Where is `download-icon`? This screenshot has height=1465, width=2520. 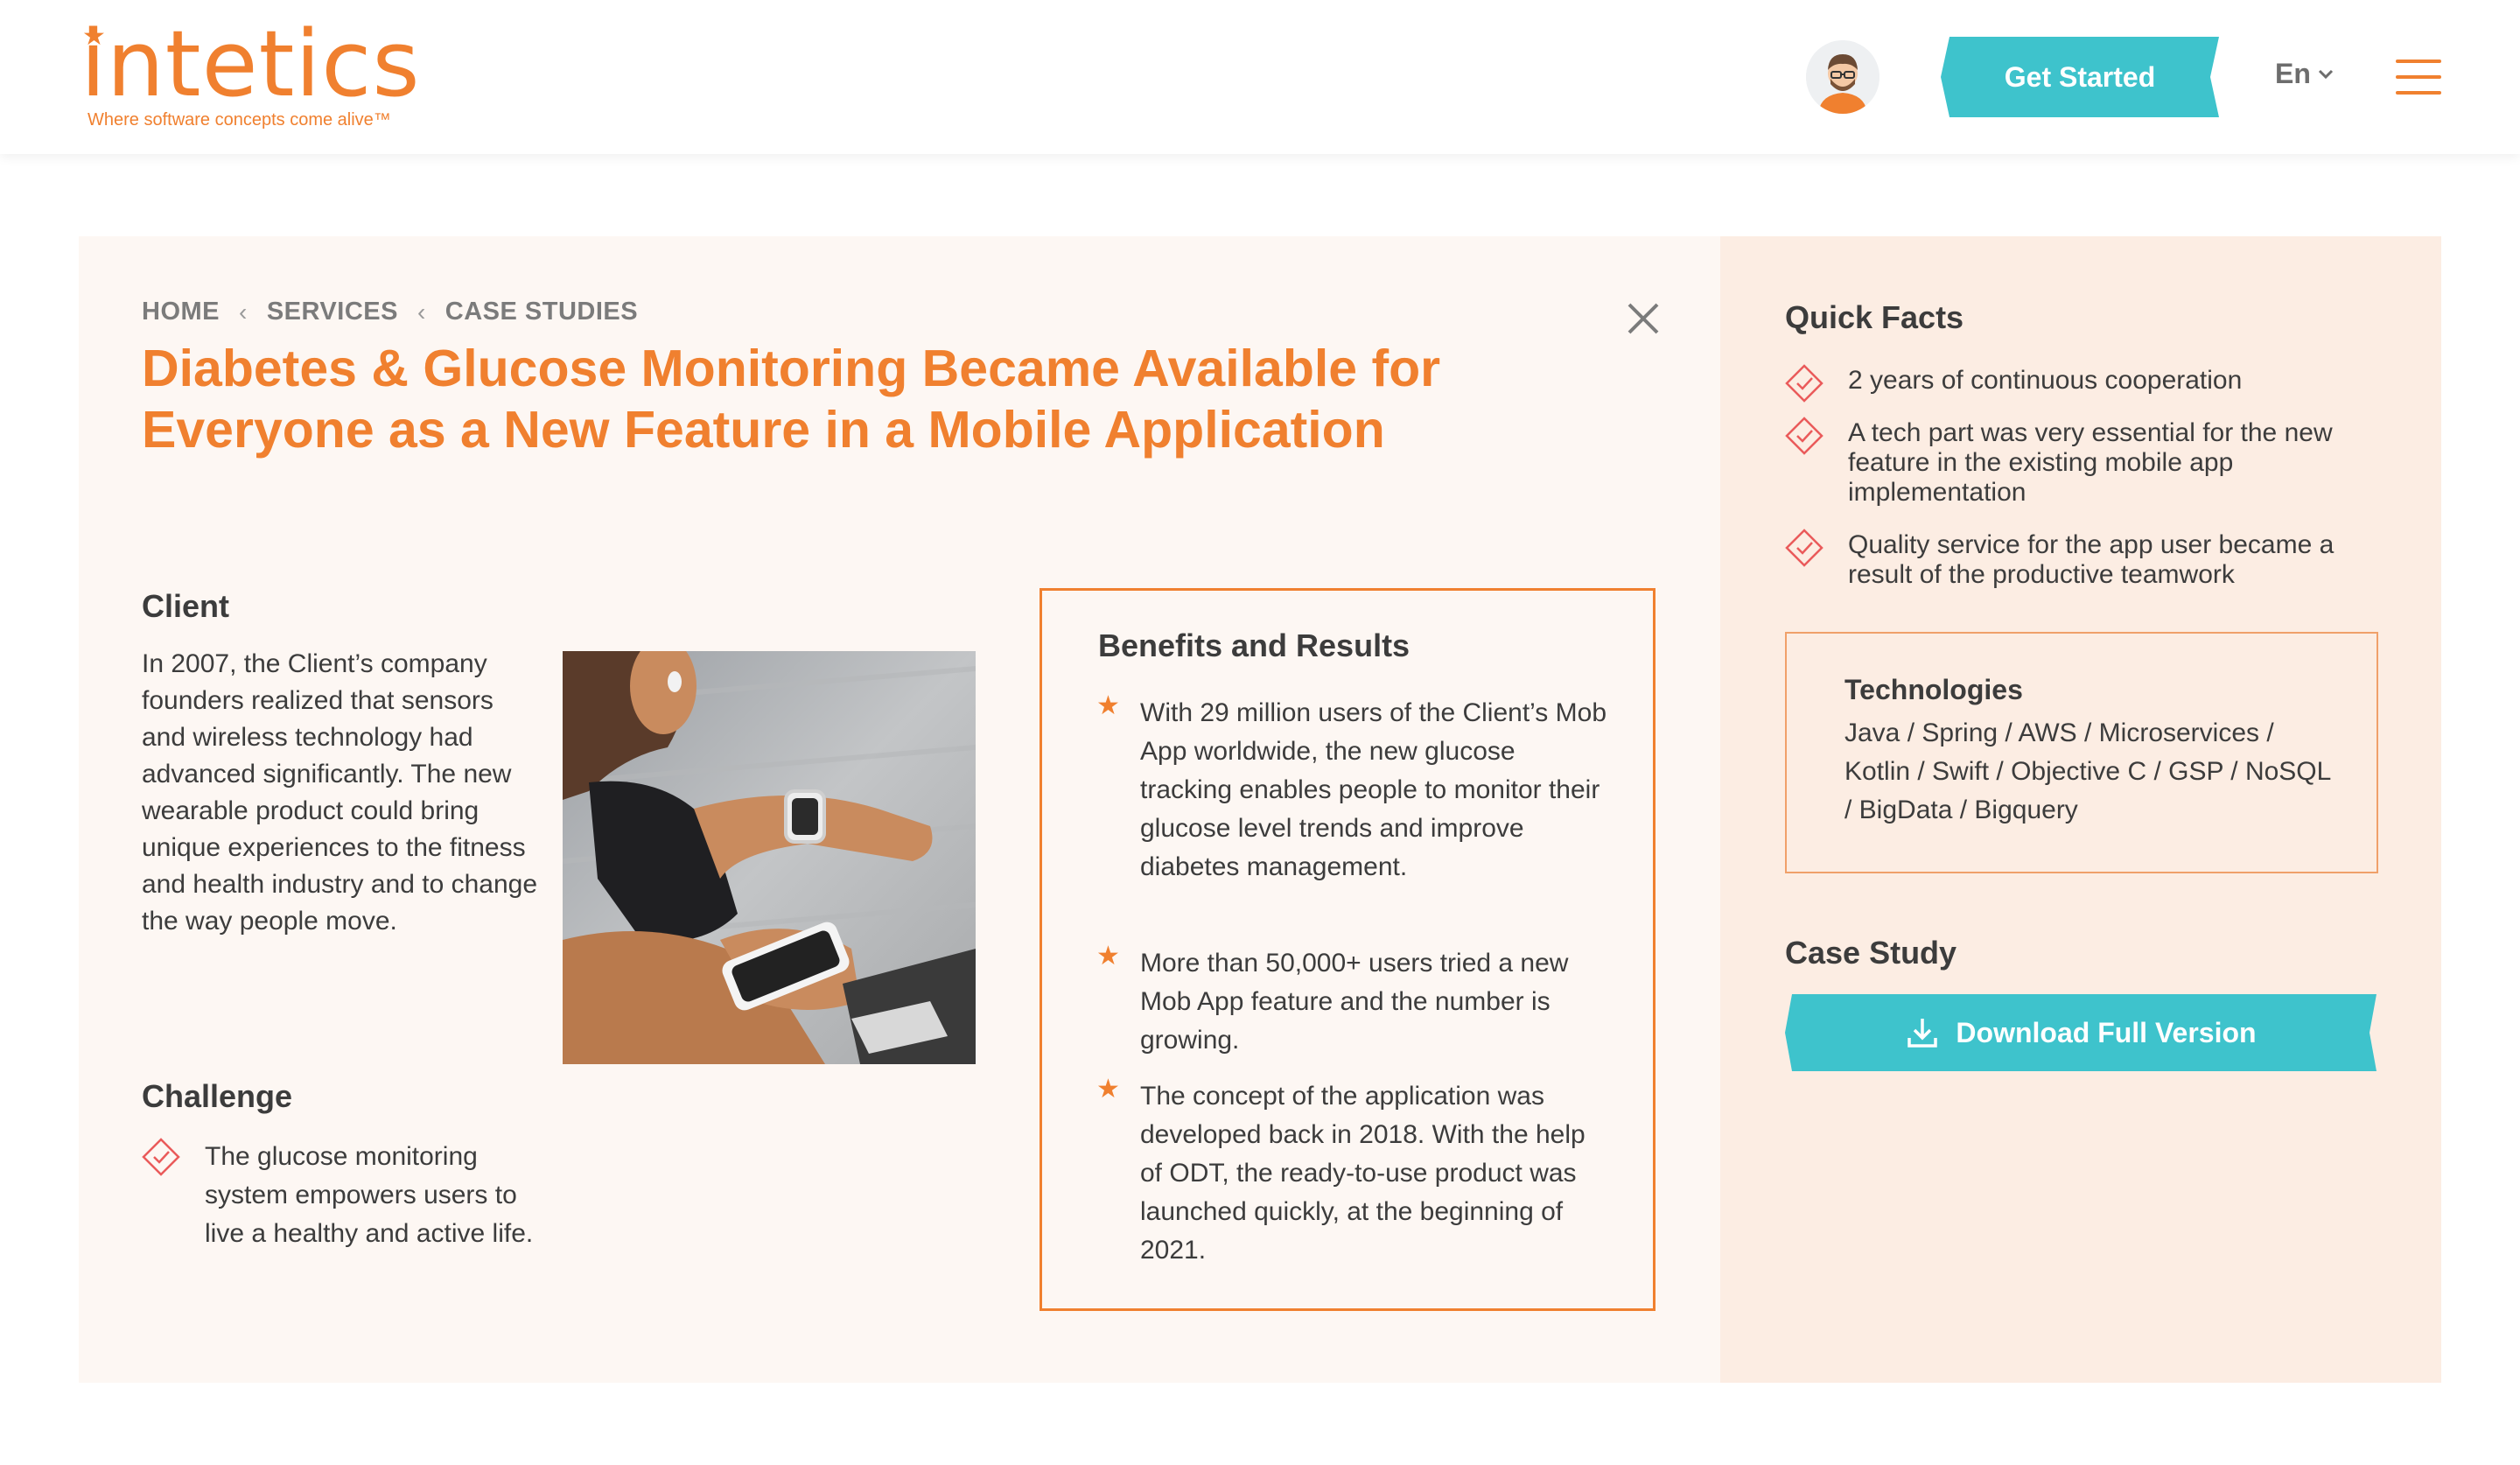 download-icon is located at coordinates (1922, 1032).